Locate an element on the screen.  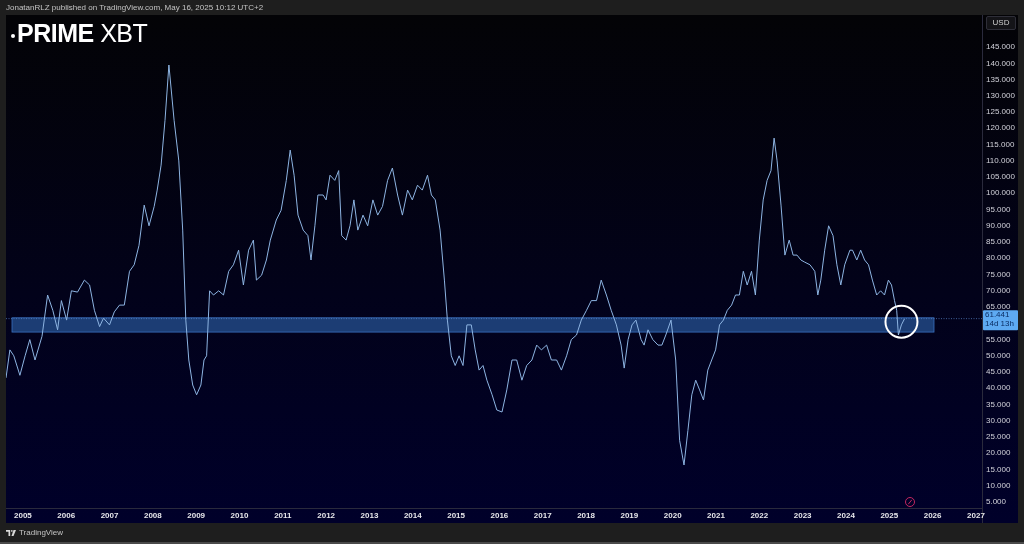
price-scale-label: 95.000 is located at coordinates (998, 209).